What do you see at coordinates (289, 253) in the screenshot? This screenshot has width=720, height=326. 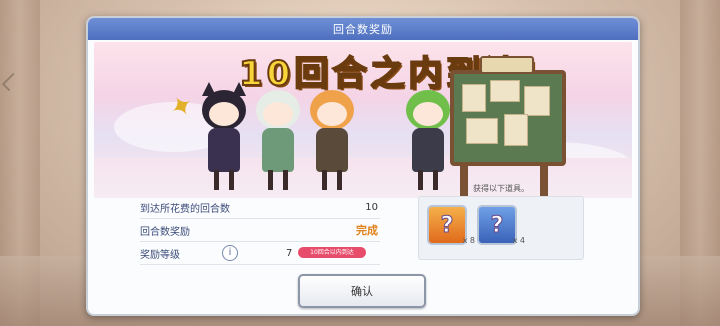 I see `level-value: 7` at bounding box center [289, 253].